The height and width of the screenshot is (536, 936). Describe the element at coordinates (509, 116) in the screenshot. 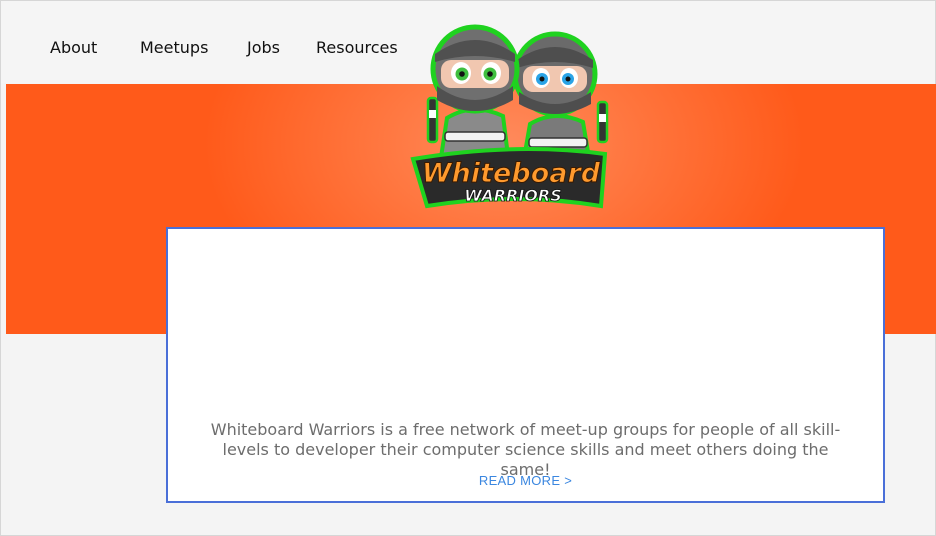

I see `ninja-mascots-logo-icon: Whiteboard WARRIORS` at that location.